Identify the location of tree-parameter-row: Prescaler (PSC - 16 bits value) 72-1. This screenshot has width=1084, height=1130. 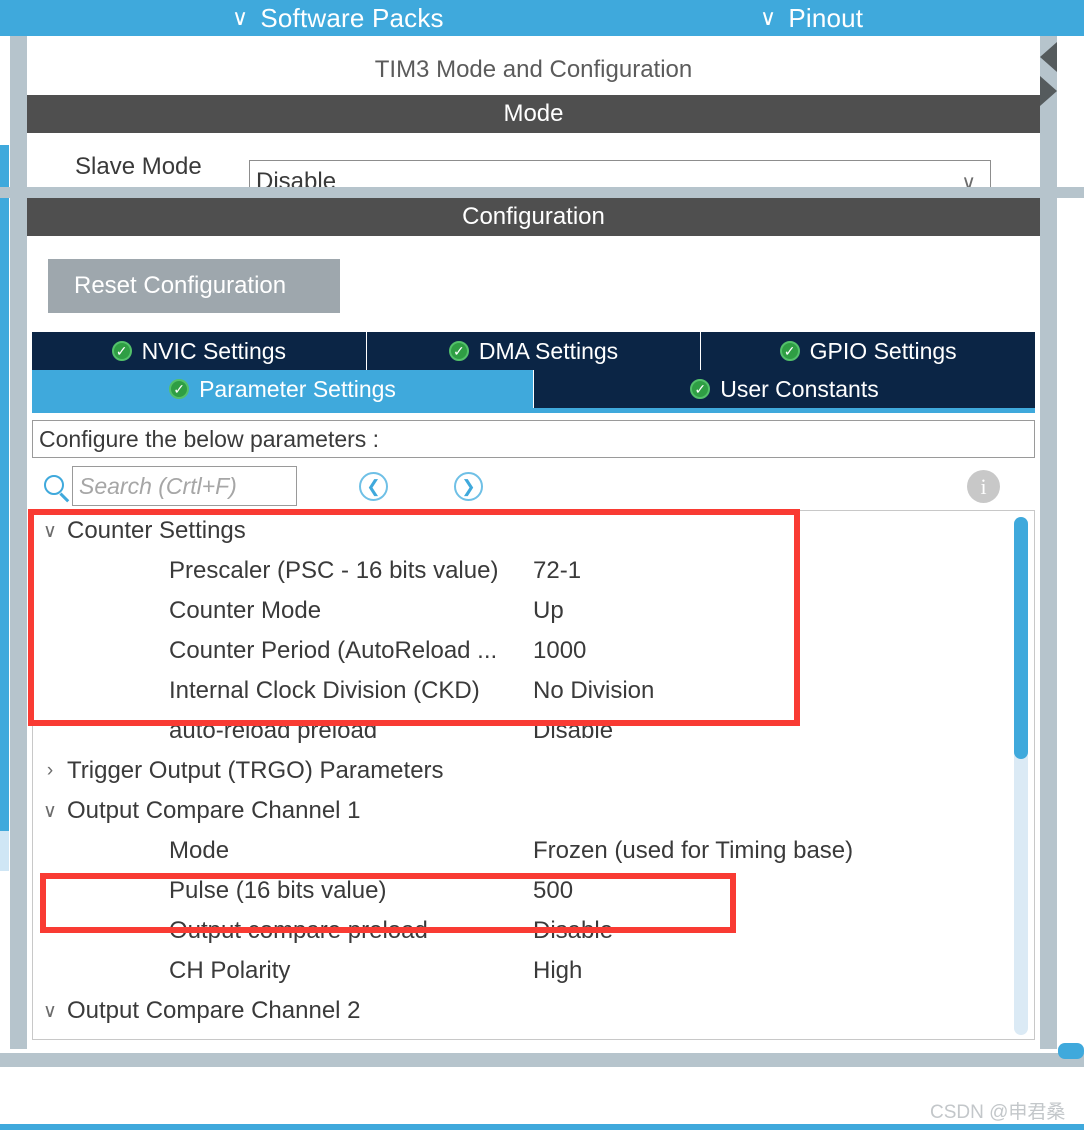
(520, 571).